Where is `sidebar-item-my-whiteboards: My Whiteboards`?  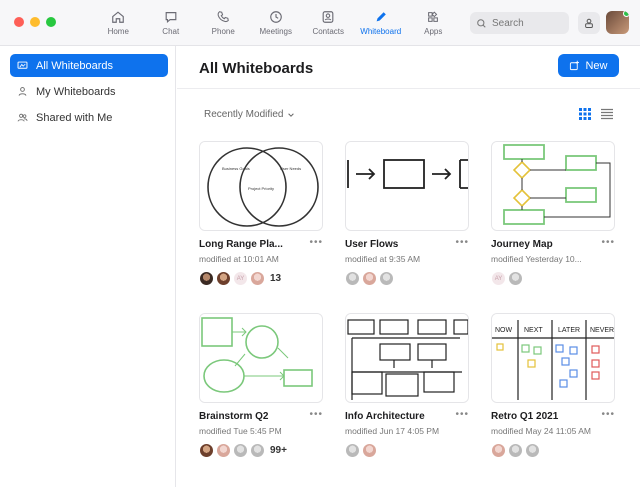 sidebar-item-my-whiteboards: My Whiteboards is located at coordinates (89, 91).